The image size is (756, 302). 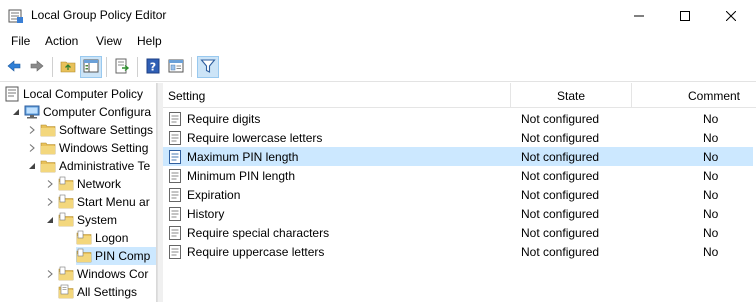 What do you see at coordinates (458, 156) in the screenshot?
I see `table-row-selected: Maximum PIN length Not configured No` at bounding box center [458, 156].